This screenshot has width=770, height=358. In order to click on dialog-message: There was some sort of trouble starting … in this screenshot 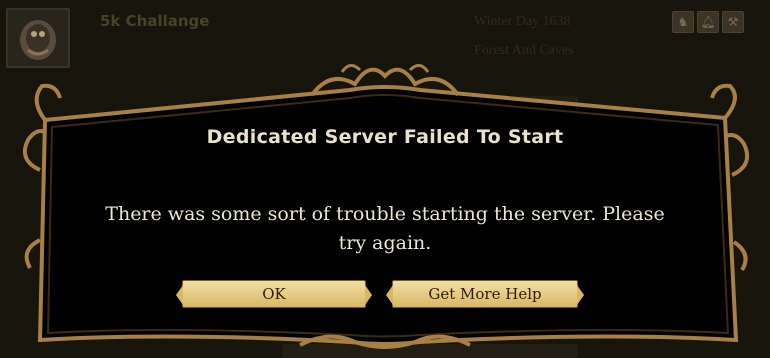, I will do `click(385, 228)`.